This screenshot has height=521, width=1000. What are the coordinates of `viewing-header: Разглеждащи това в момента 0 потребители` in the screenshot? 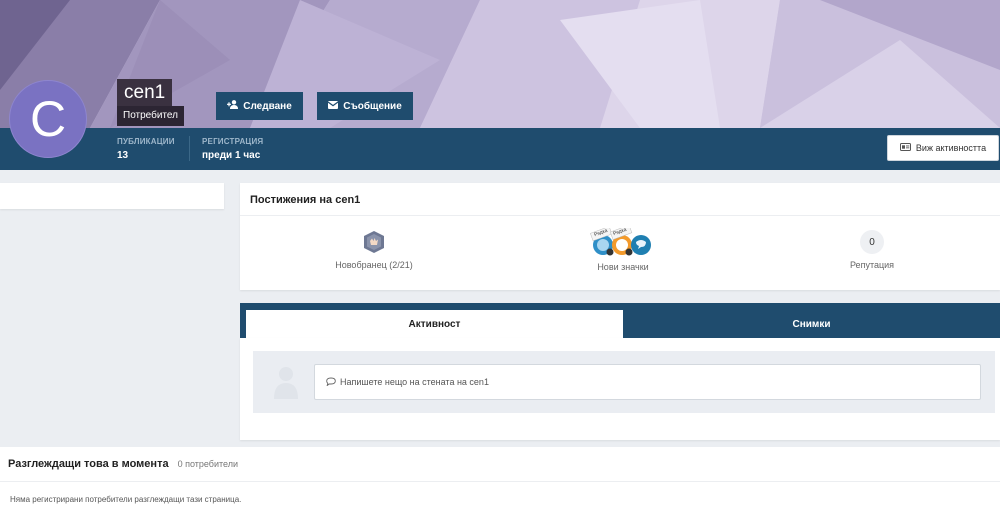 It's located at (500, 464).